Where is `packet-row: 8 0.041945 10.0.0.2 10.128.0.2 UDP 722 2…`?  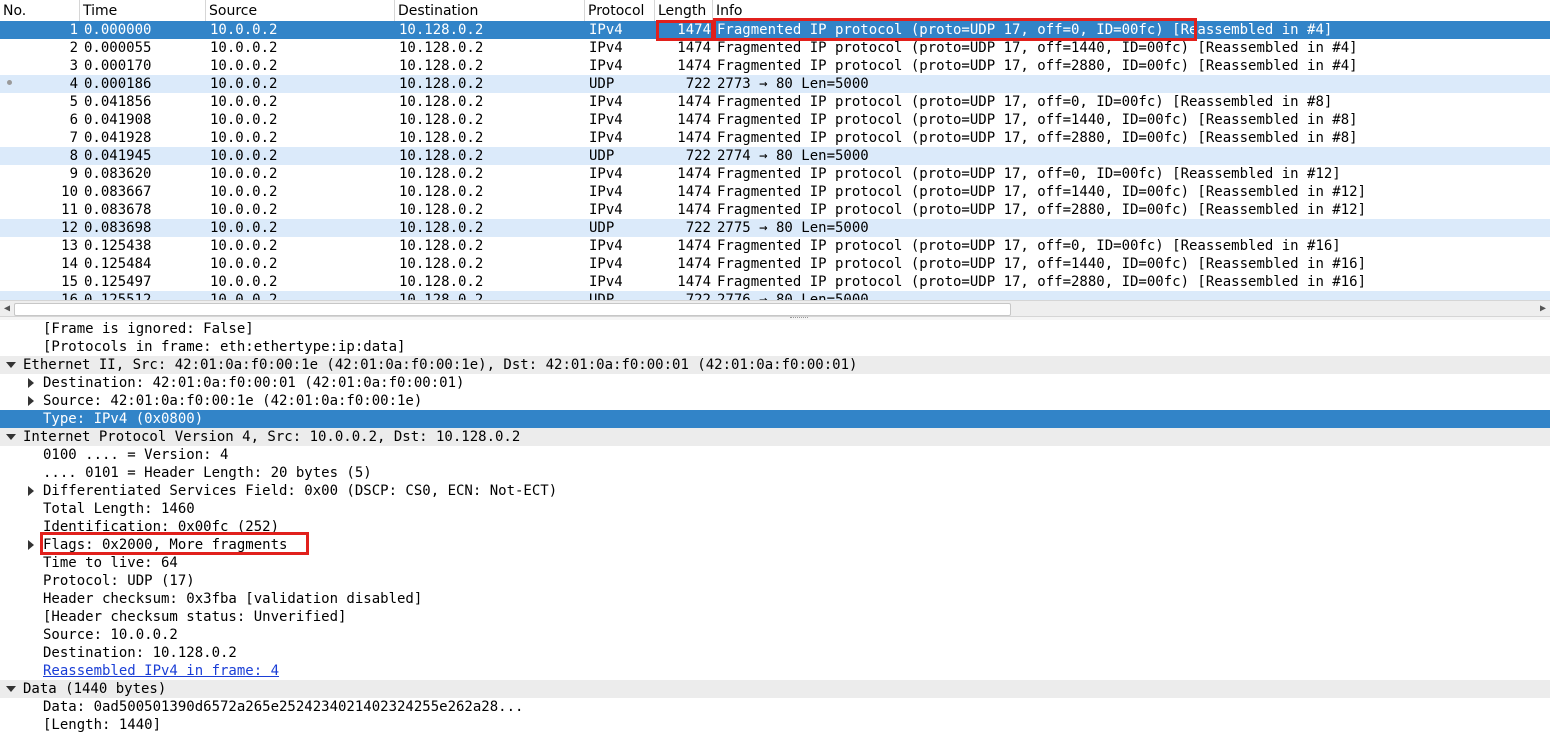 packet-row: 8 0.041945 10.0.0.2 10.128.0.2 UDP 722 2… is located at coordinates (775, 156).